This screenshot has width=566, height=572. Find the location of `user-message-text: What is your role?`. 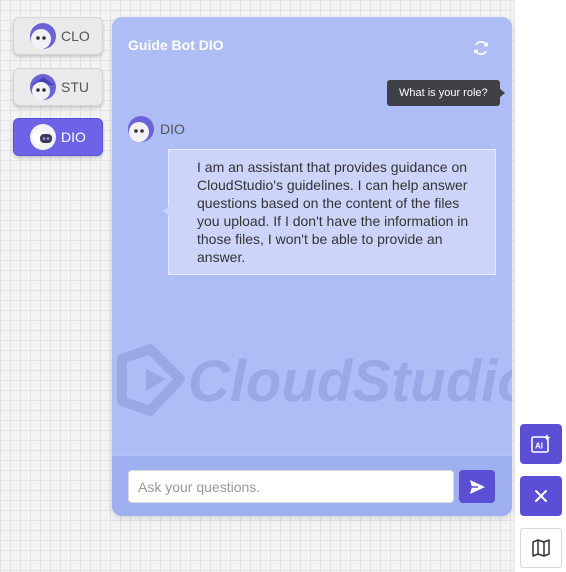

user-message-text: What is your role? is located at coordinates (443, 93).